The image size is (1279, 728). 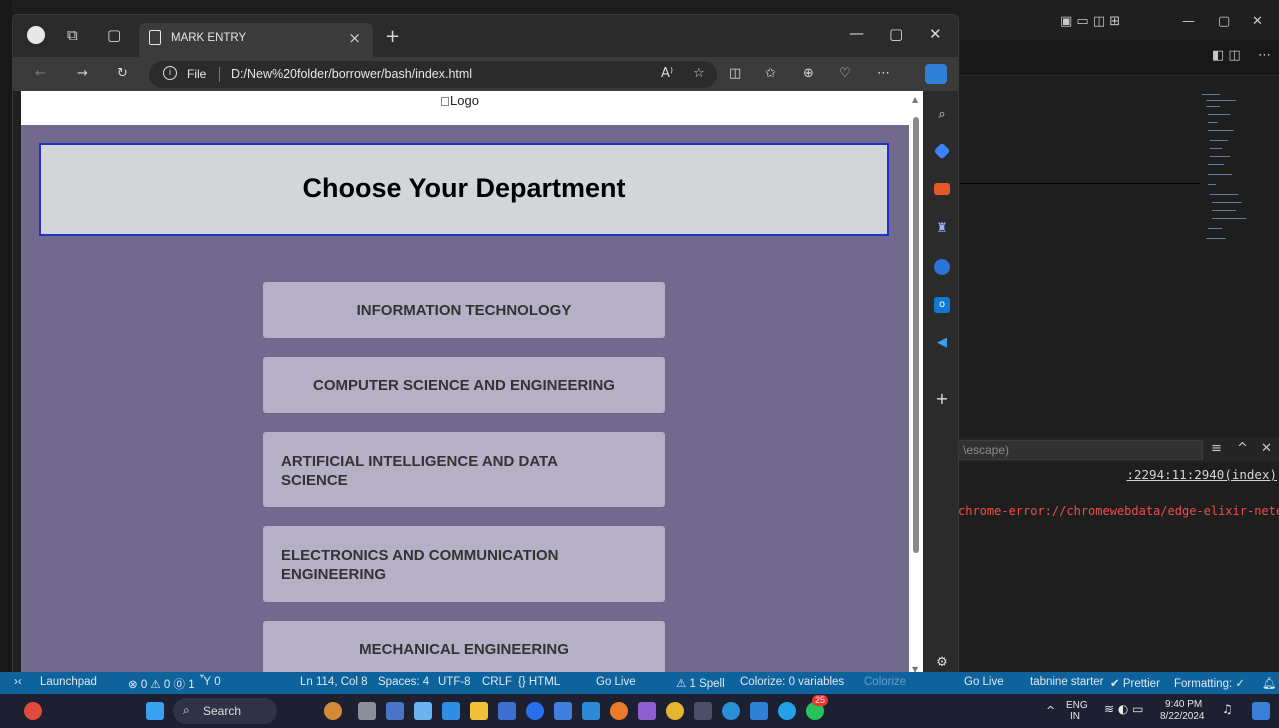 What do you see at coordinates (1050, 710) in the screenshot?
I see `tray-chevron-icon: ^` at bounding box center [1050, 710].